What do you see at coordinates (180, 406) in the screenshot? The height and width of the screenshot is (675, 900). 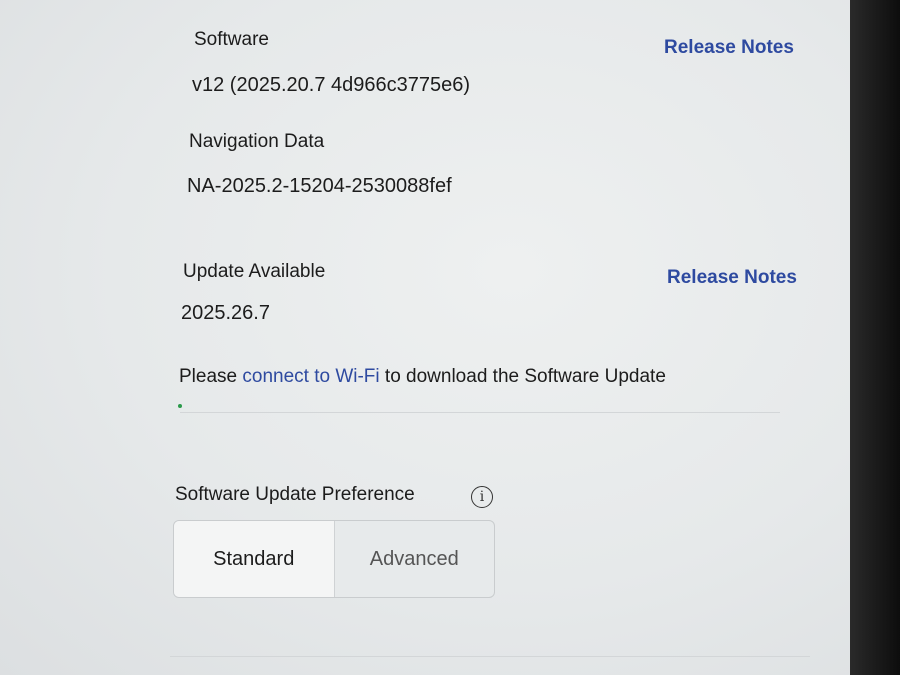 I see `progress-indicator` at bounding box center [180, 406].